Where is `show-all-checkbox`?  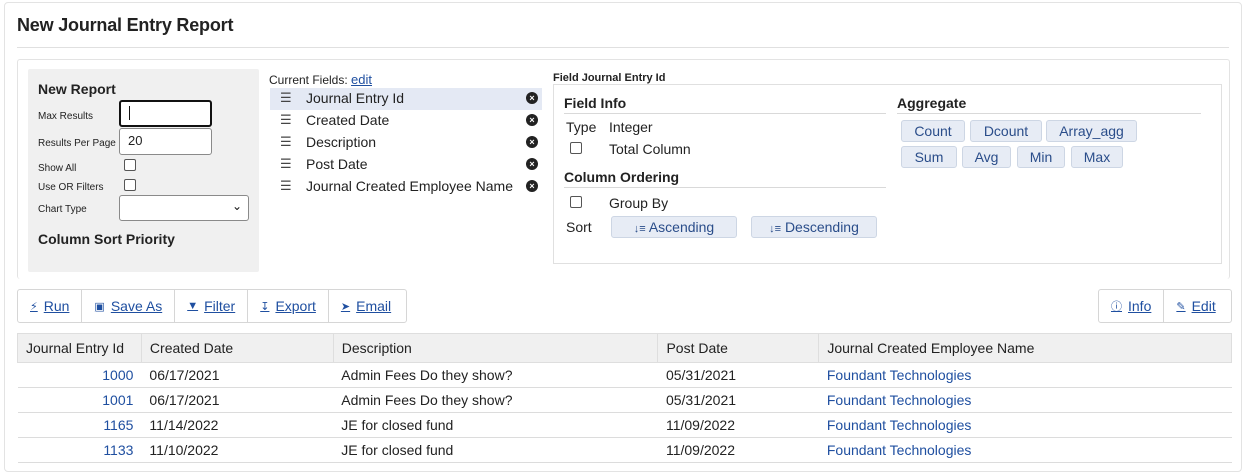
show-all-checkbox is located at coordinates (130, 165).